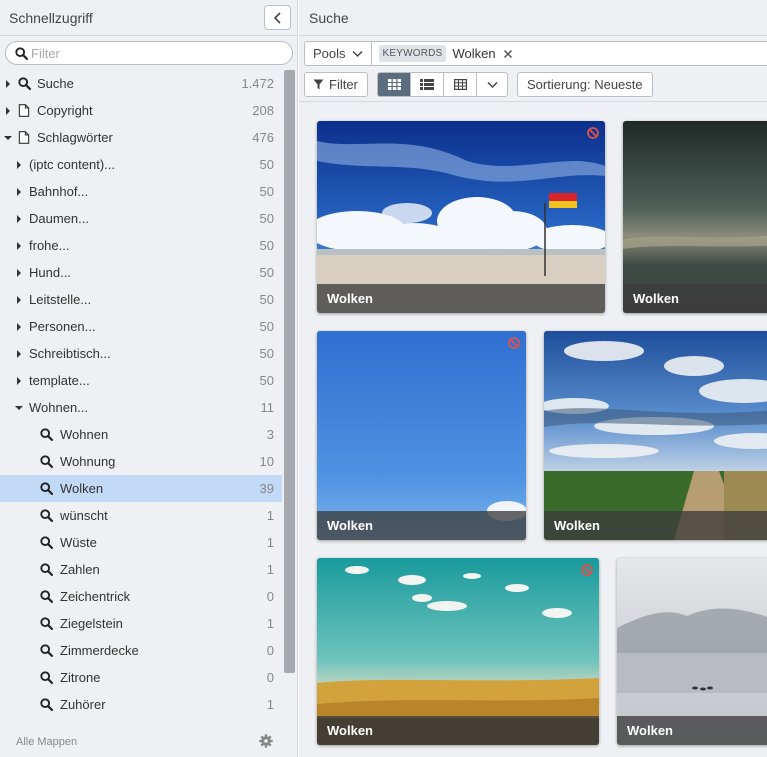 This screenshot has height=757, width=767. Describe the element at coordinates (82, 488) in the screenshot. I see `row-label: Wolken` at that location.